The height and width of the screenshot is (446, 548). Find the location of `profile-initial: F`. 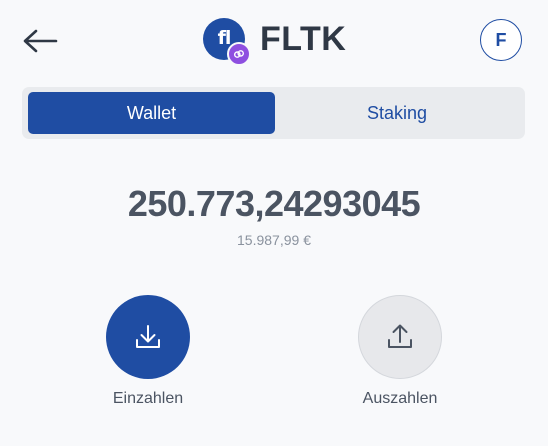

profile-initial: F is located at coordinates (501, 39).